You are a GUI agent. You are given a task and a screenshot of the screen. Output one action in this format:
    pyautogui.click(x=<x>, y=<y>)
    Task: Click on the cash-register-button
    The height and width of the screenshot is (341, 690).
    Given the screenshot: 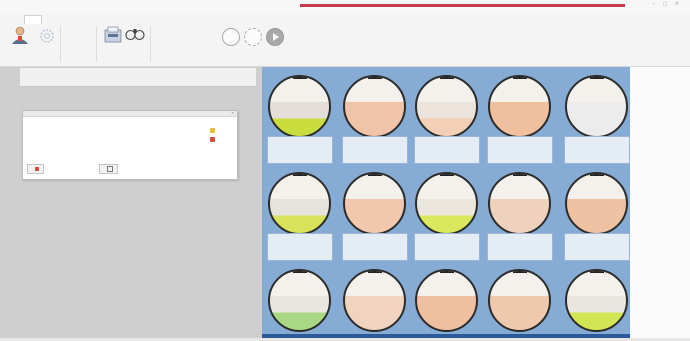 What is the action you would take?
    pyautogui.click(x=113, y=36)
    